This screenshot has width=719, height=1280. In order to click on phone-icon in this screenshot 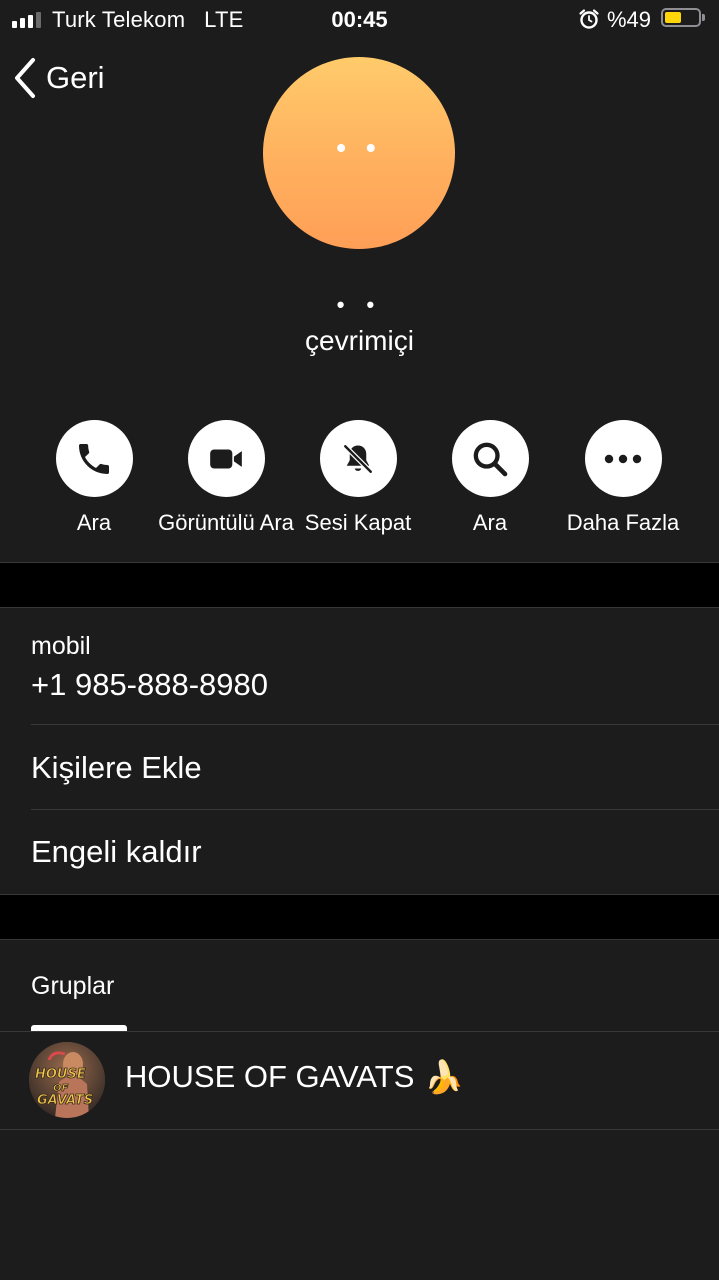, I will do `click(94, 458)`.